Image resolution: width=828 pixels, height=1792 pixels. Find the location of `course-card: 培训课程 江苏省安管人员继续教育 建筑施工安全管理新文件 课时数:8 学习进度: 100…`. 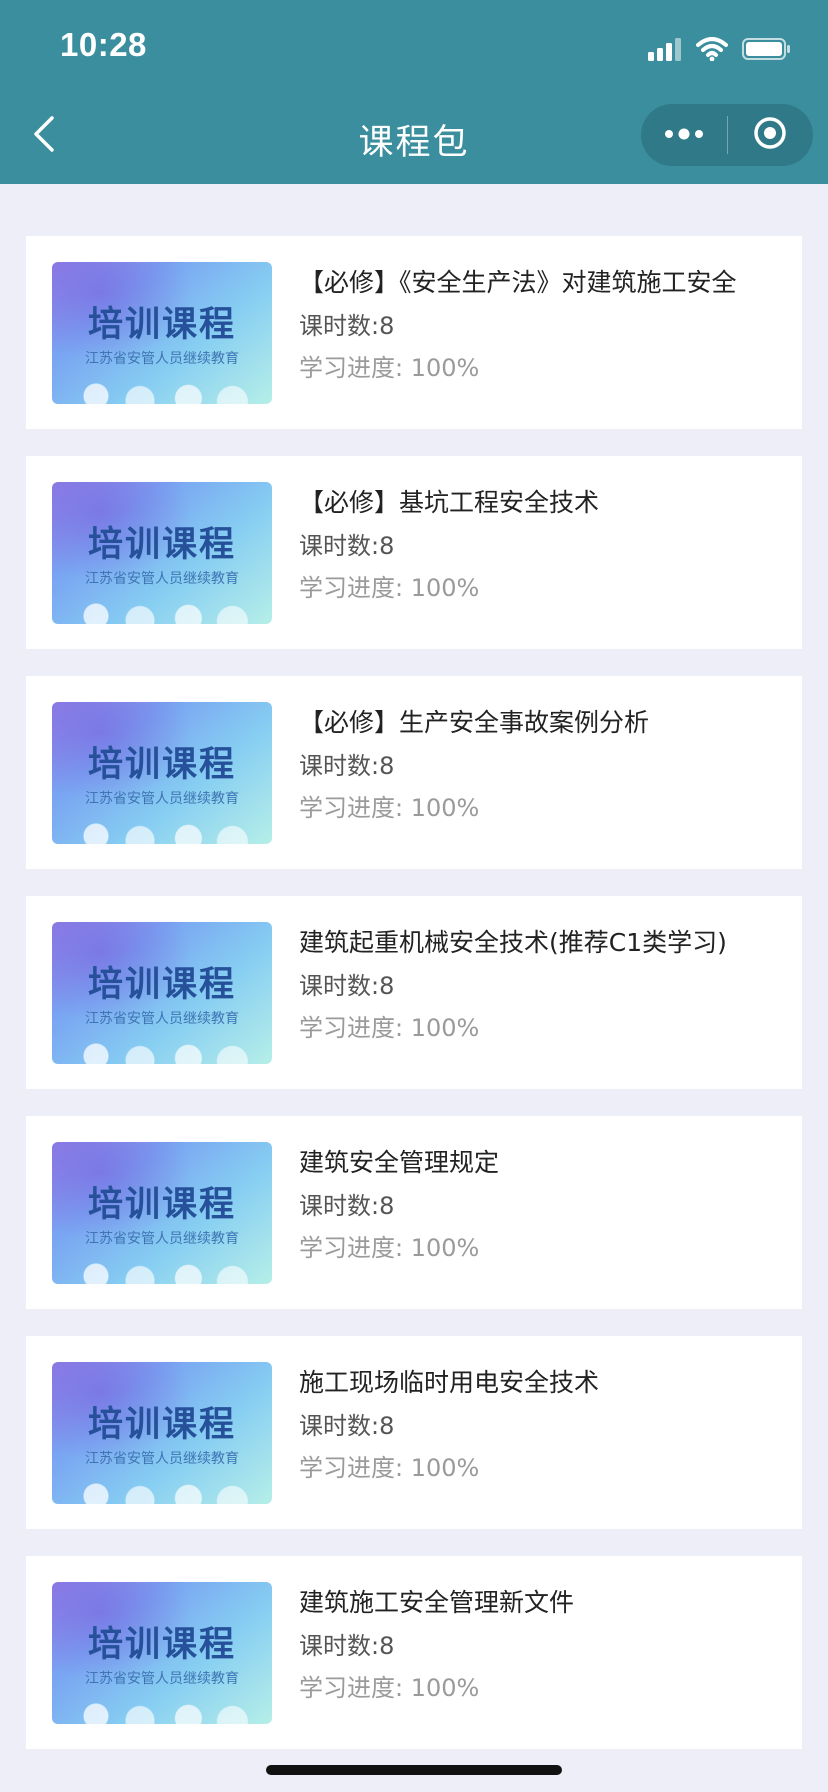

course-card: 培训课程 江苏省安管人员继续教育 建筑施工安全管理新文件 课时数:8 学习进度: 100… is located at coordinates (414, 1652).